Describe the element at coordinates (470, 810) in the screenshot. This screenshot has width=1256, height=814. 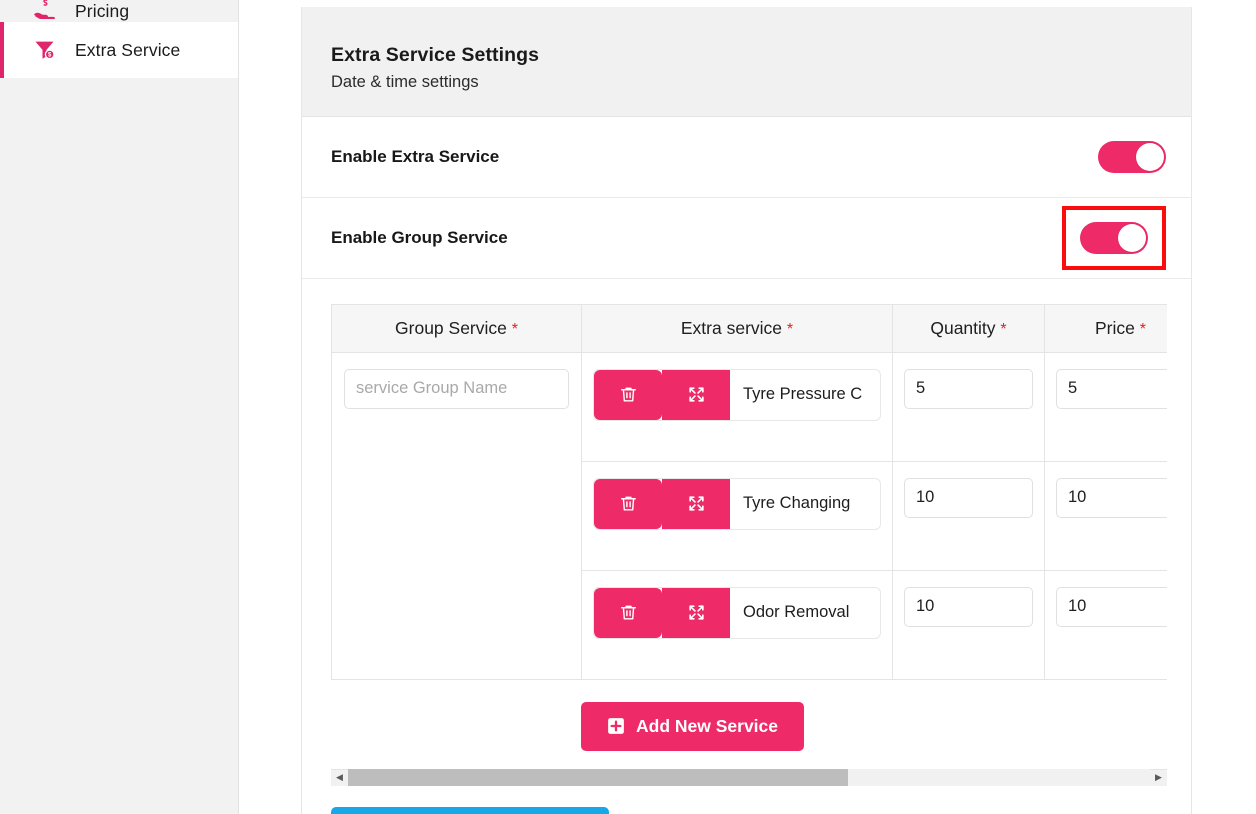
I see `add-new-group-service-button: Add New Group Service` at that location.